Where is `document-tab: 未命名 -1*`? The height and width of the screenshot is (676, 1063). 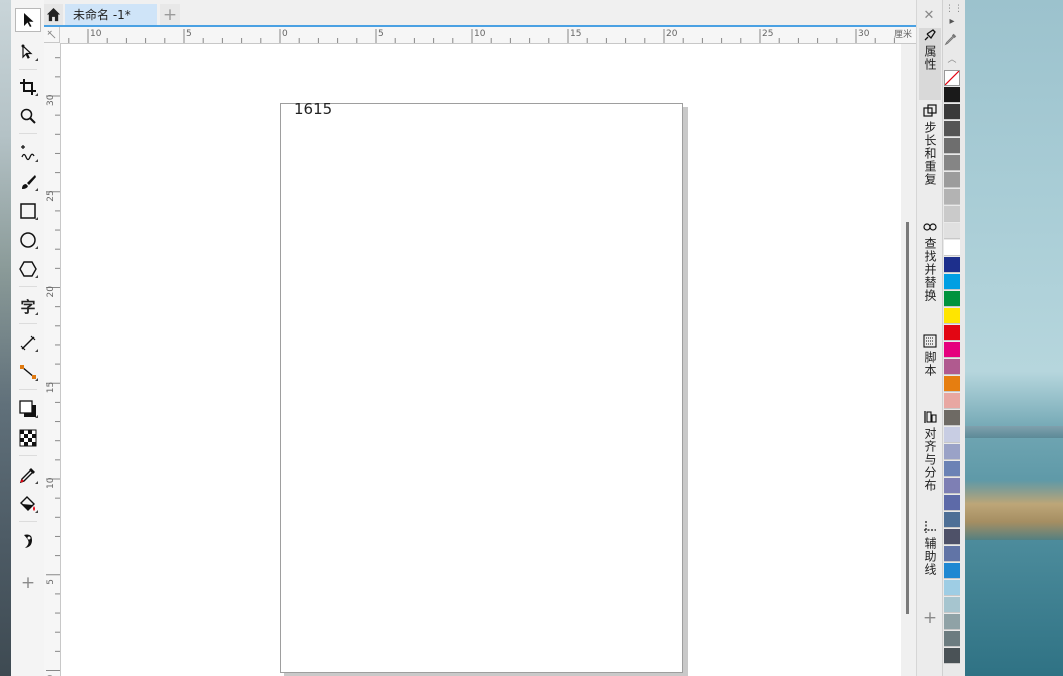
document-tab: 未命名 -1* is located at coordinates (111, 14).